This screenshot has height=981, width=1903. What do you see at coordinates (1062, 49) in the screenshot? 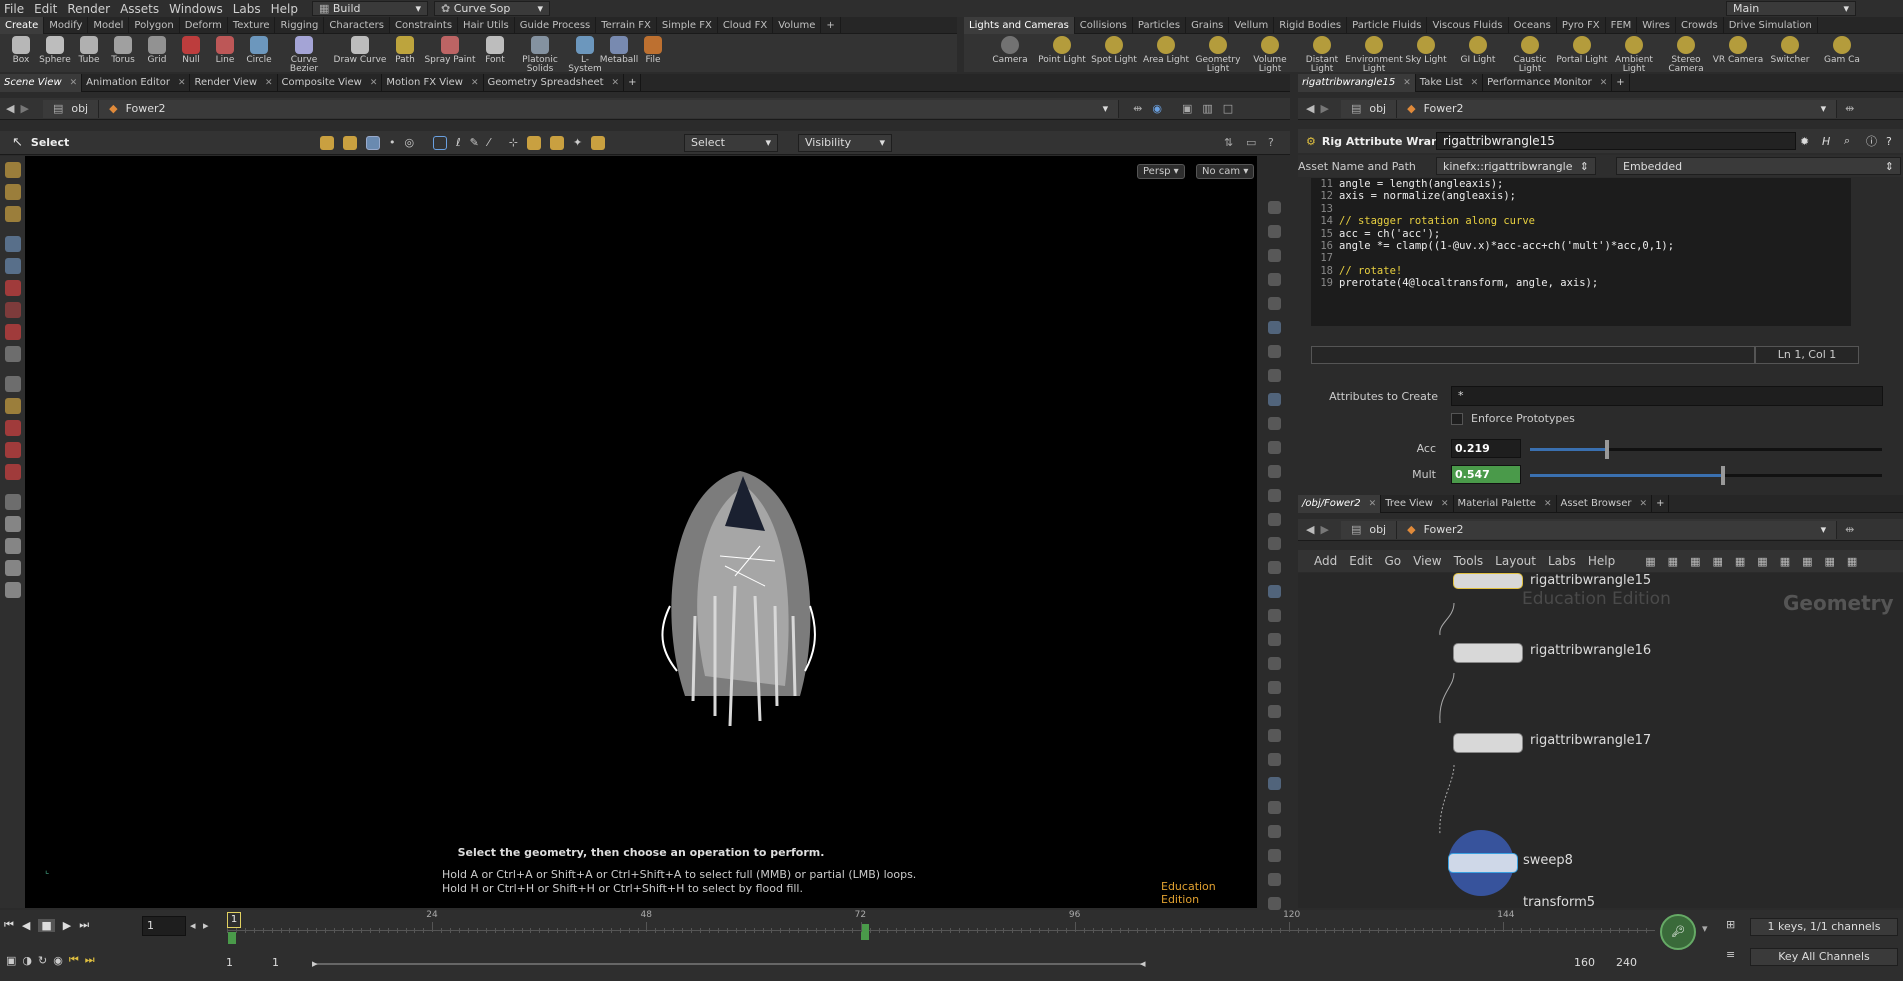
I see `tool-point-light: Point Light` at bounding box center [1062, 49].